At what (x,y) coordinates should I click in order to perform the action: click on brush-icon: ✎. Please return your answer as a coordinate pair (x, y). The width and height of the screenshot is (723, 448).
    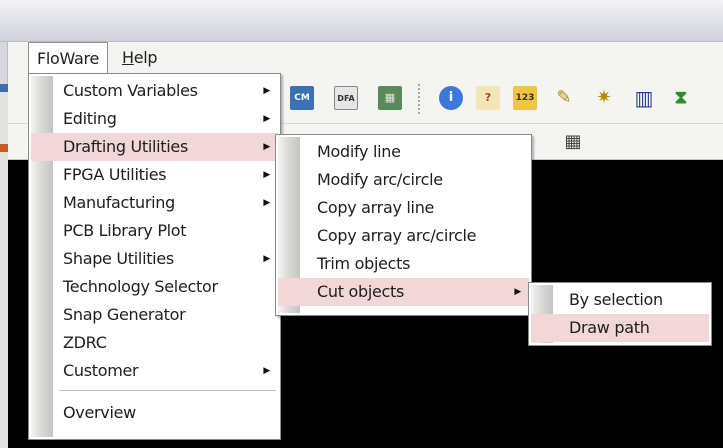
    Looking at the image, I should click on (564, 98).